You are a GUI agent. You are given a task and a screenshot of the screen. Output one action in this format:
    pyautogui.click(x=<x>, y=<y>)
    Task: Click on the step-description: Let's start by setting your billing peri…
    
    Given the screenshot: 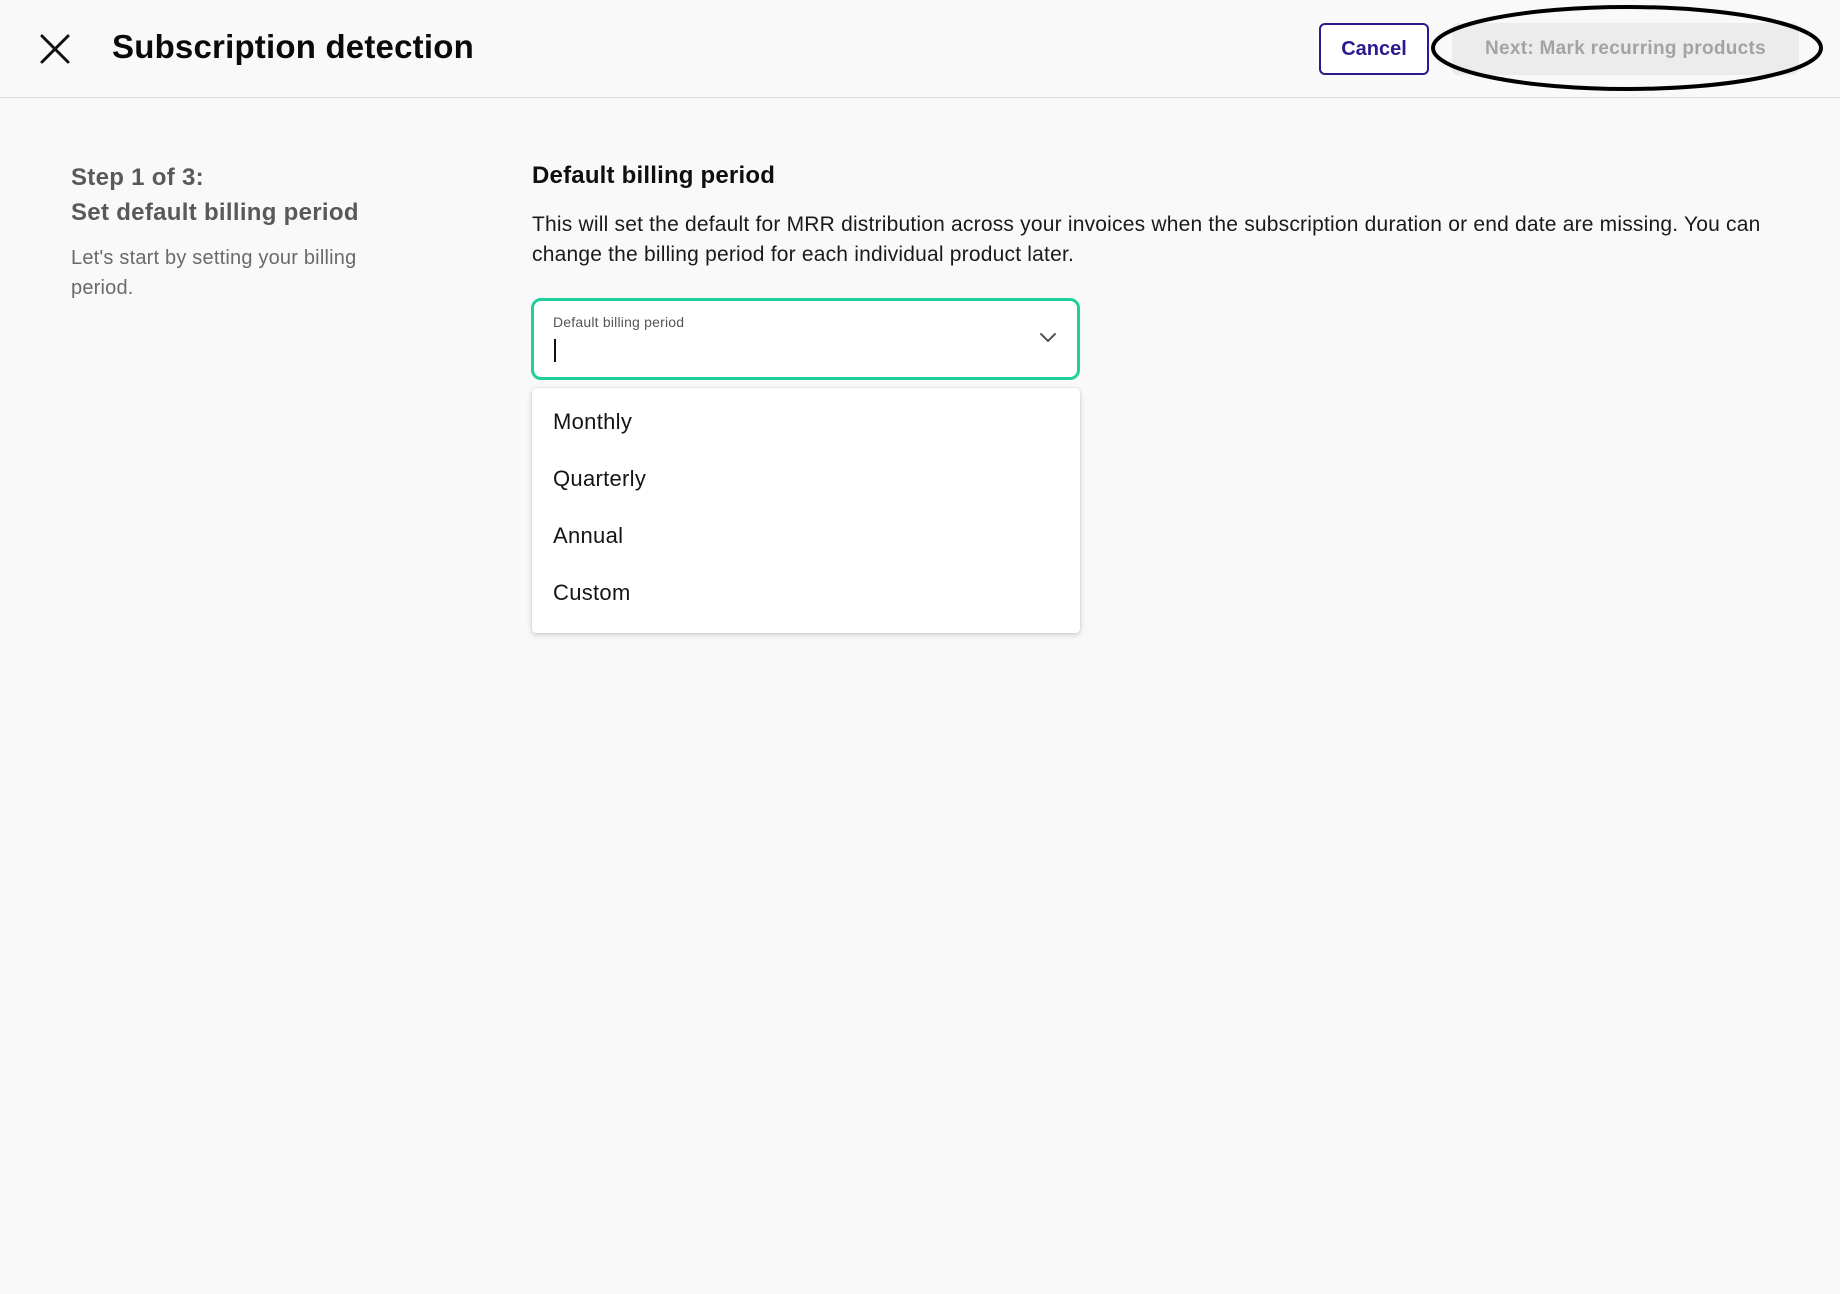 What is the action you would take?
    pyautogui.click(x=214, y=273)
    